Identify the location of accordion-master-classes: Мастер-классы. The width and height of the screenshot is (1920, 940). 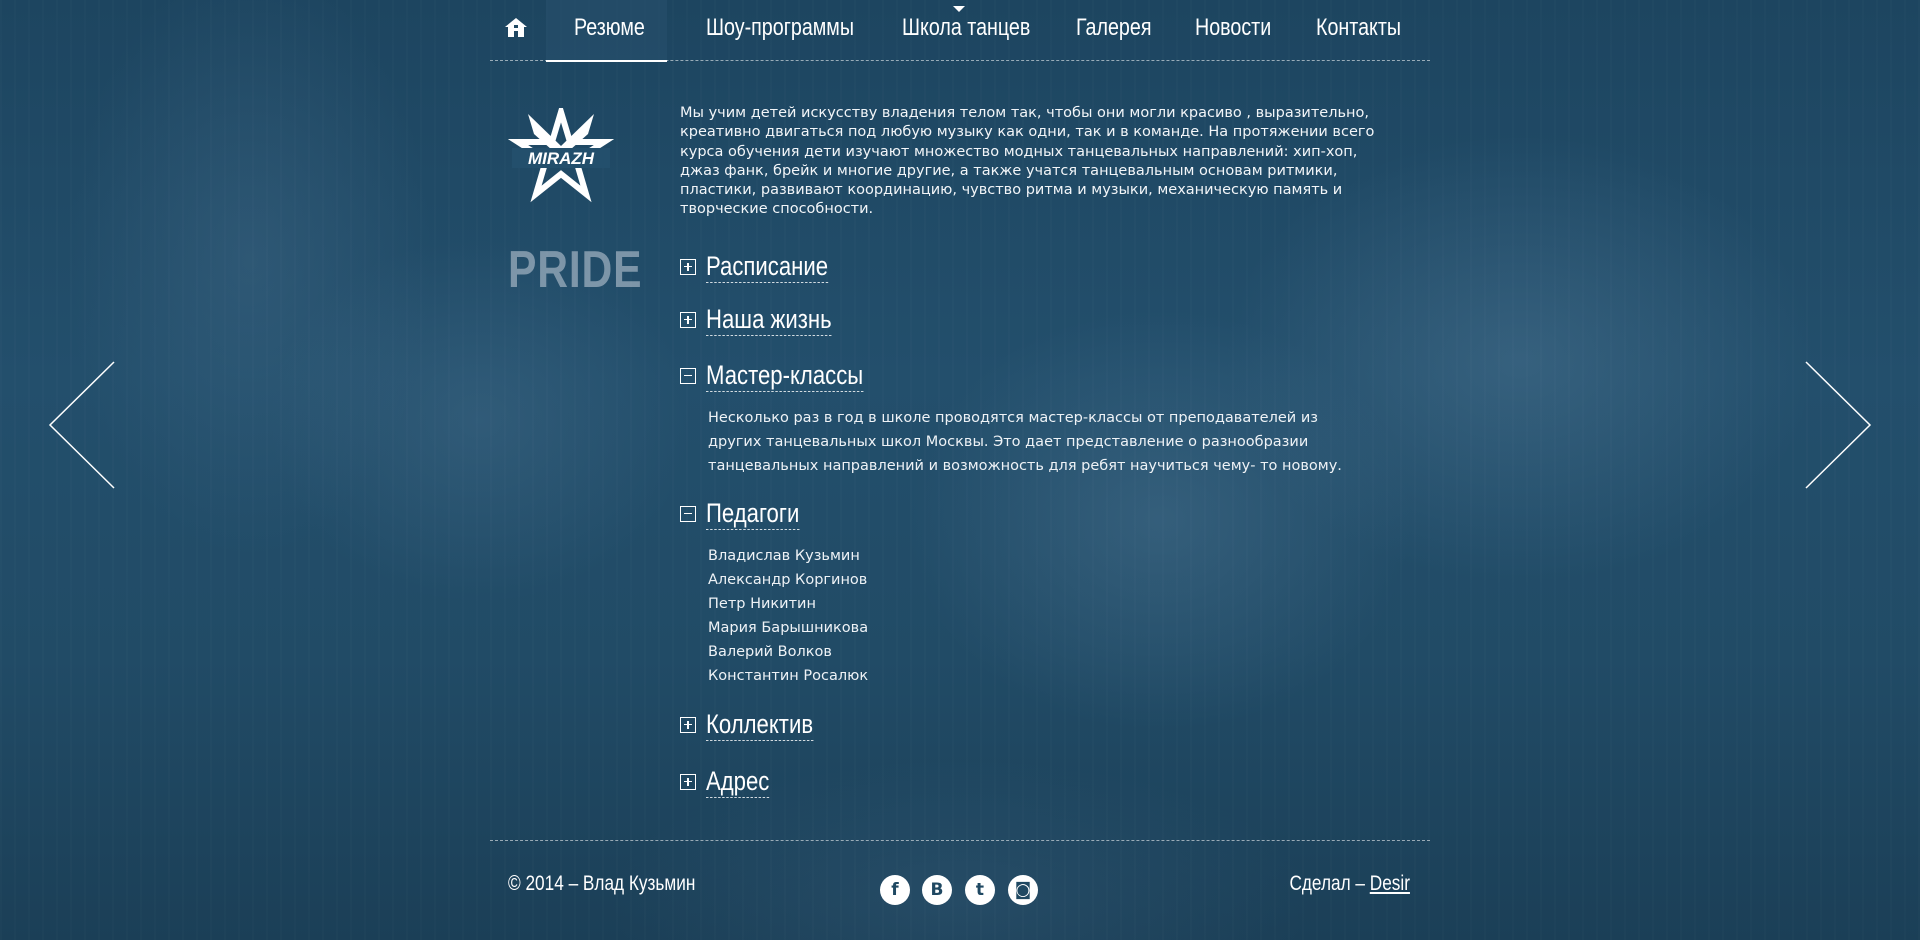
(789, 375).